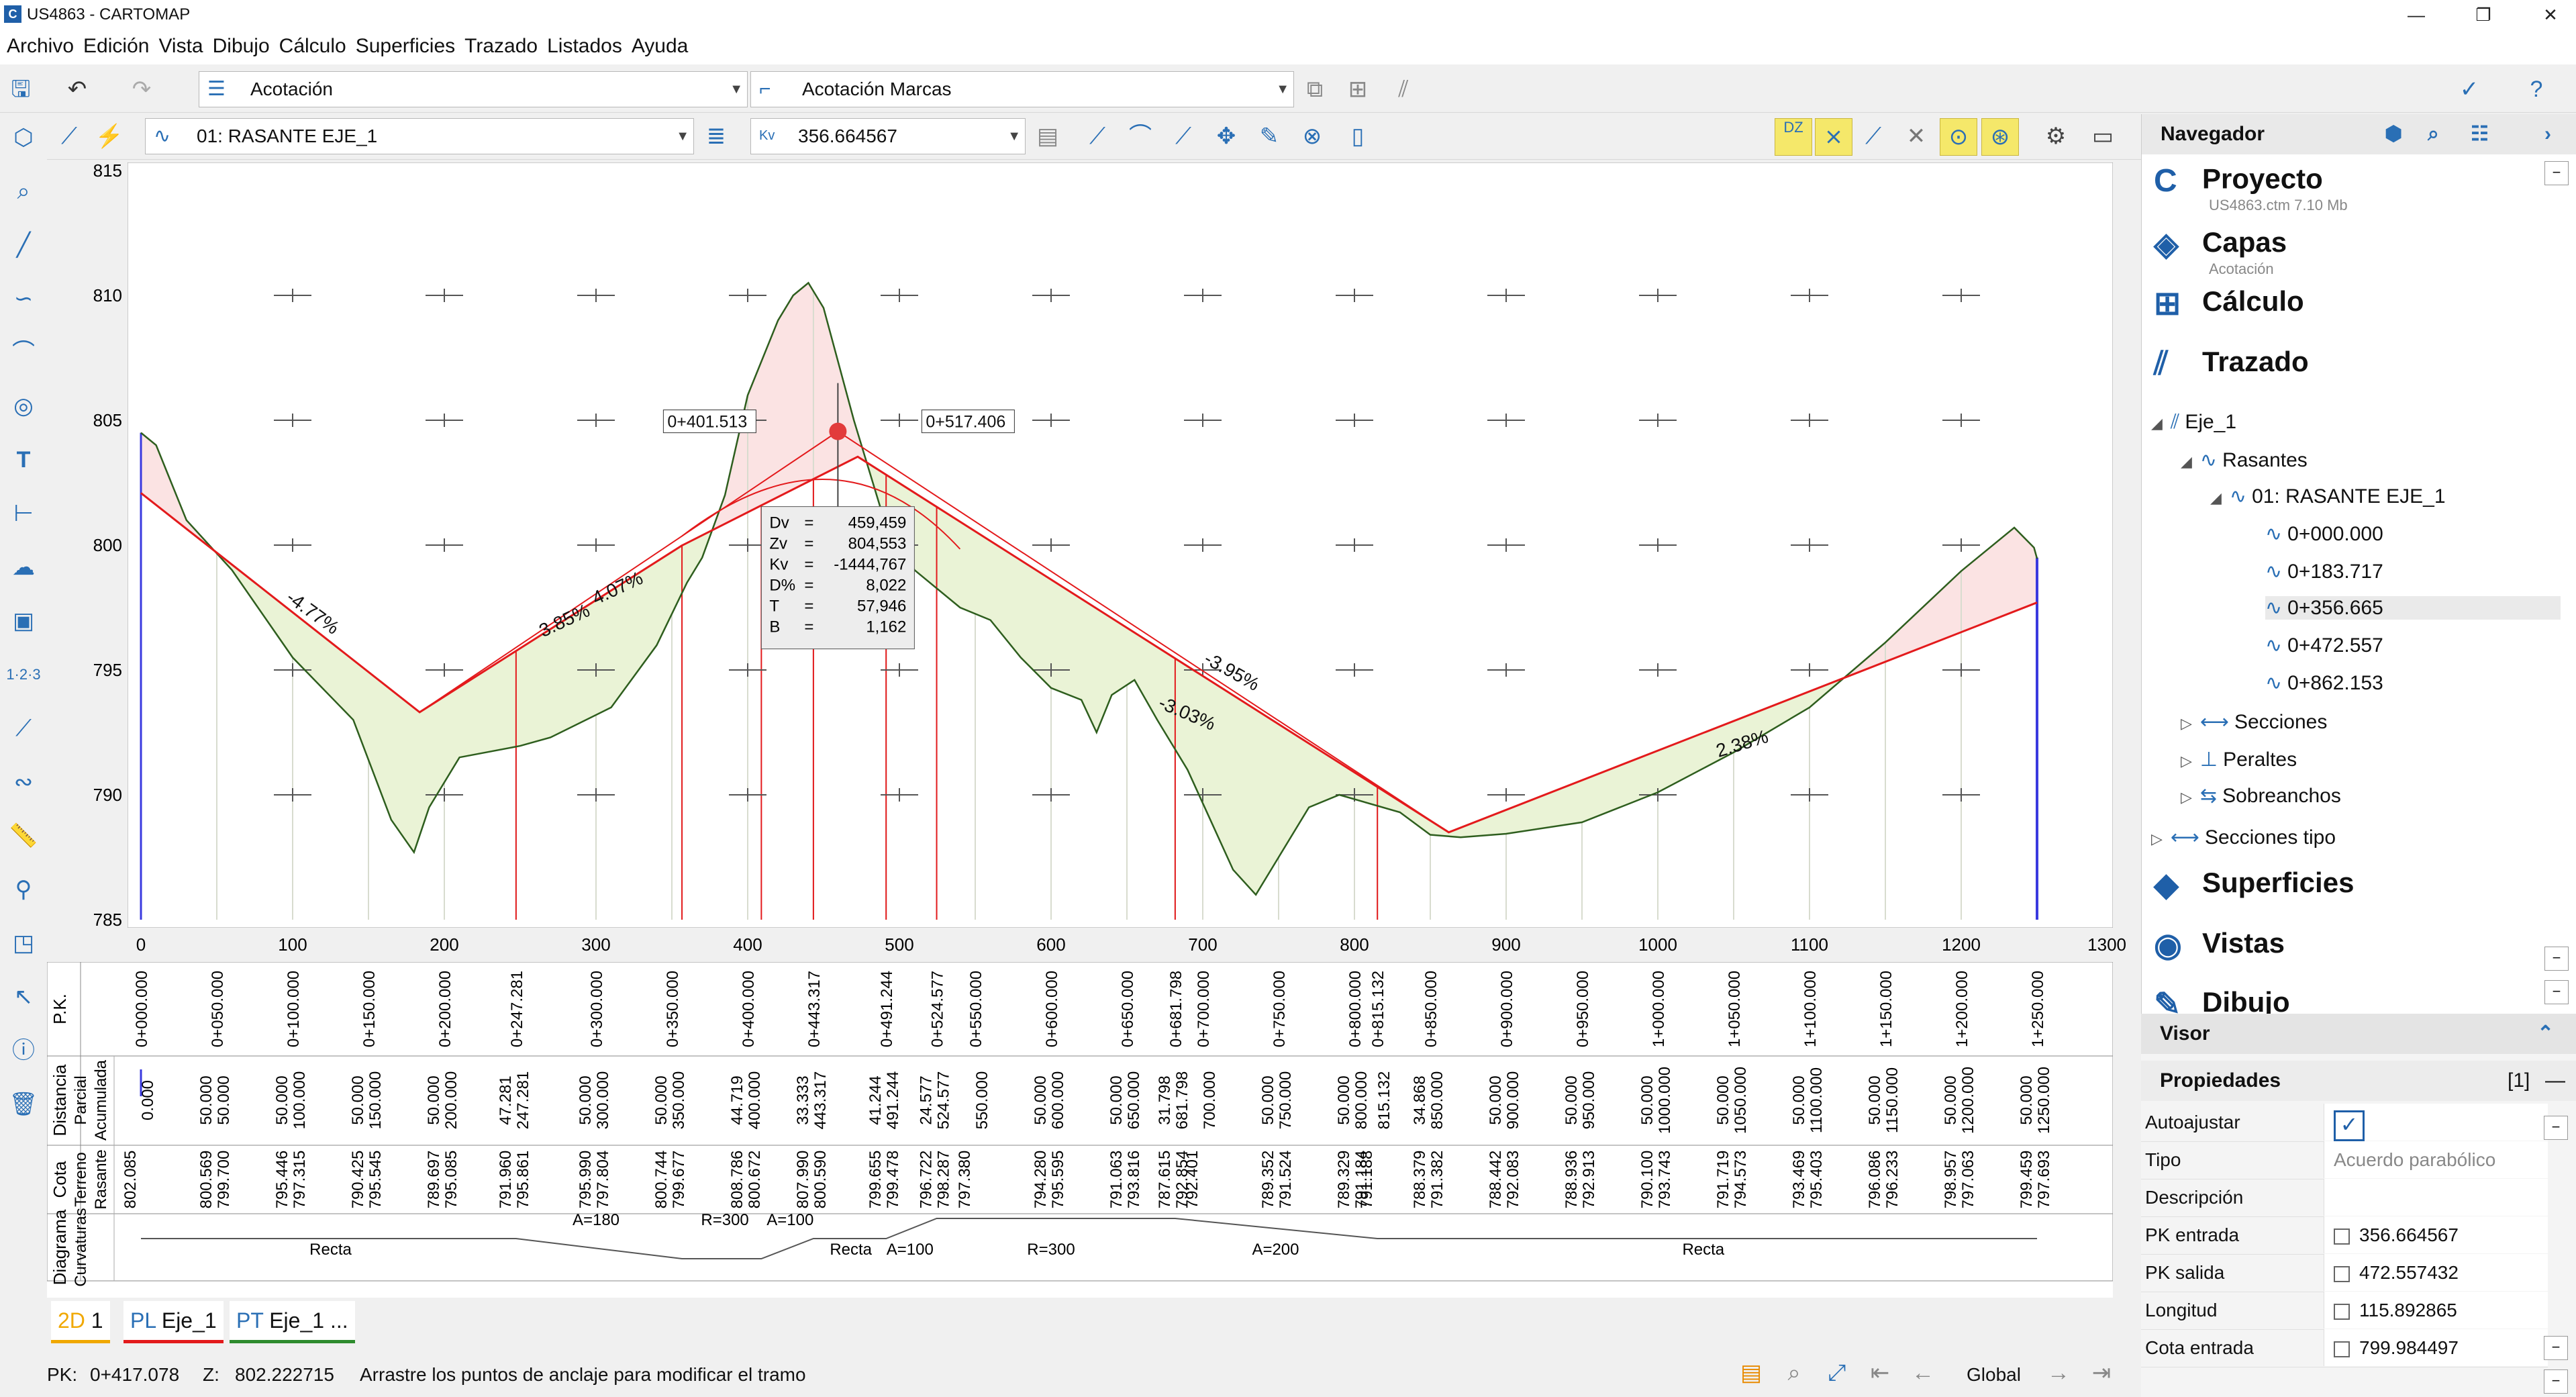  I want to click on checkbox-checked: ✓, so click(2349, 1125).